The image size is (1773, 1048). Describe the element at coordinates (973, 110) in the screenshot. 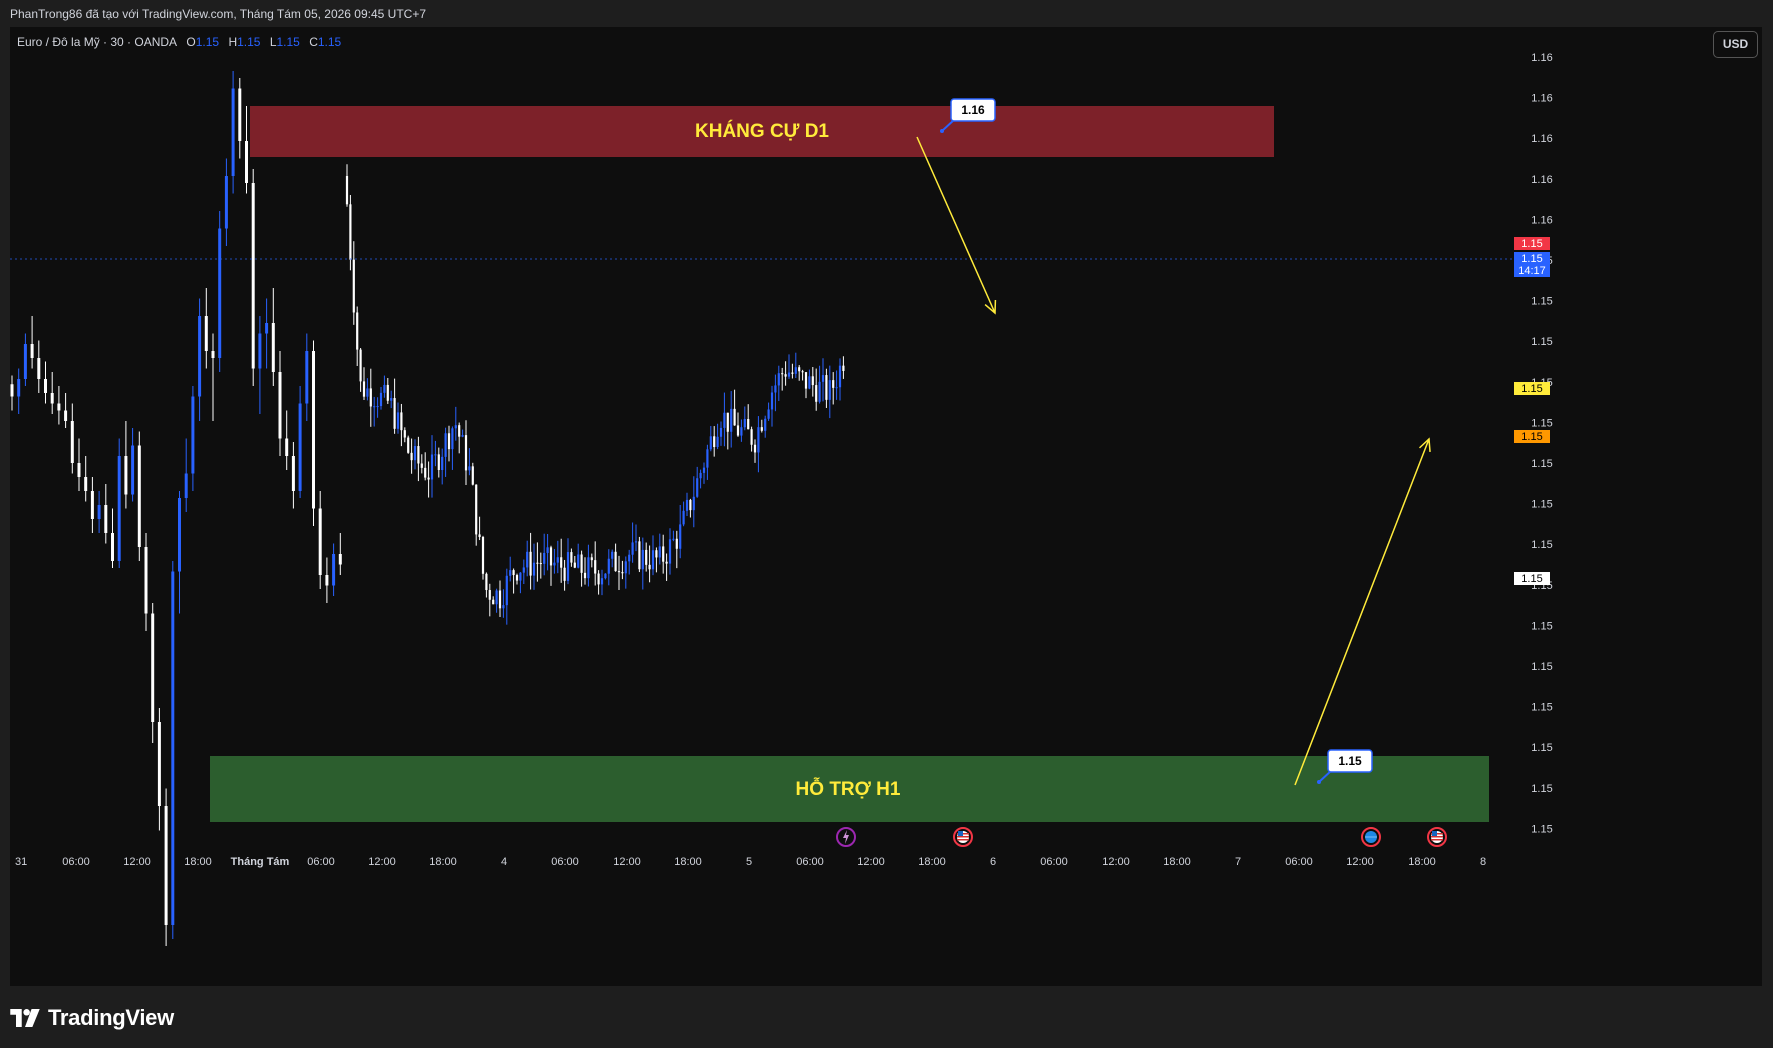

I see `callout-text: 1.16` at that location.